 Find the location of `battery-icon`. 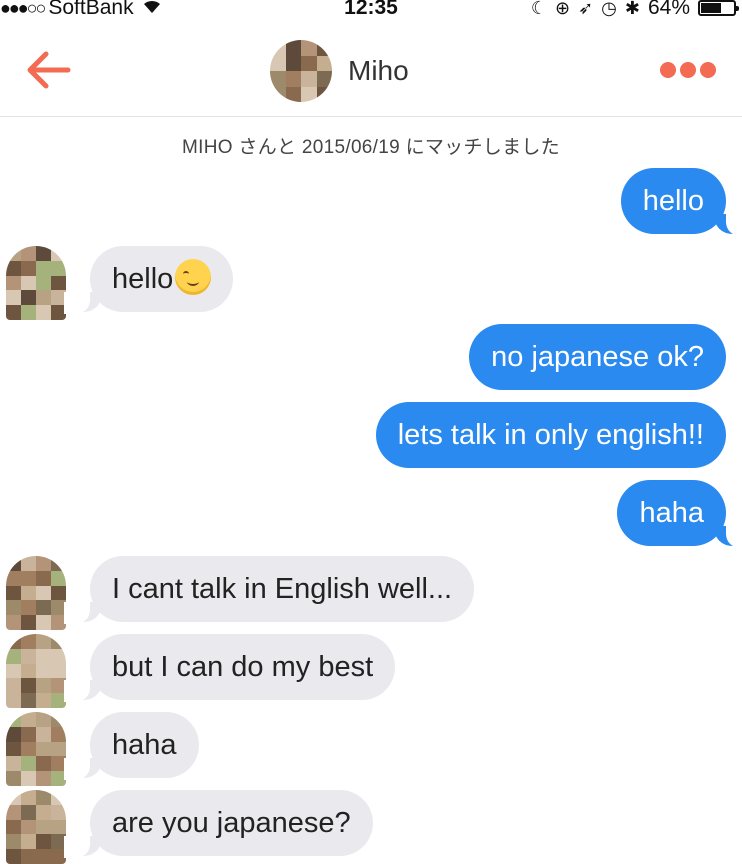

battery-icon is located at coordinates (718, 8).